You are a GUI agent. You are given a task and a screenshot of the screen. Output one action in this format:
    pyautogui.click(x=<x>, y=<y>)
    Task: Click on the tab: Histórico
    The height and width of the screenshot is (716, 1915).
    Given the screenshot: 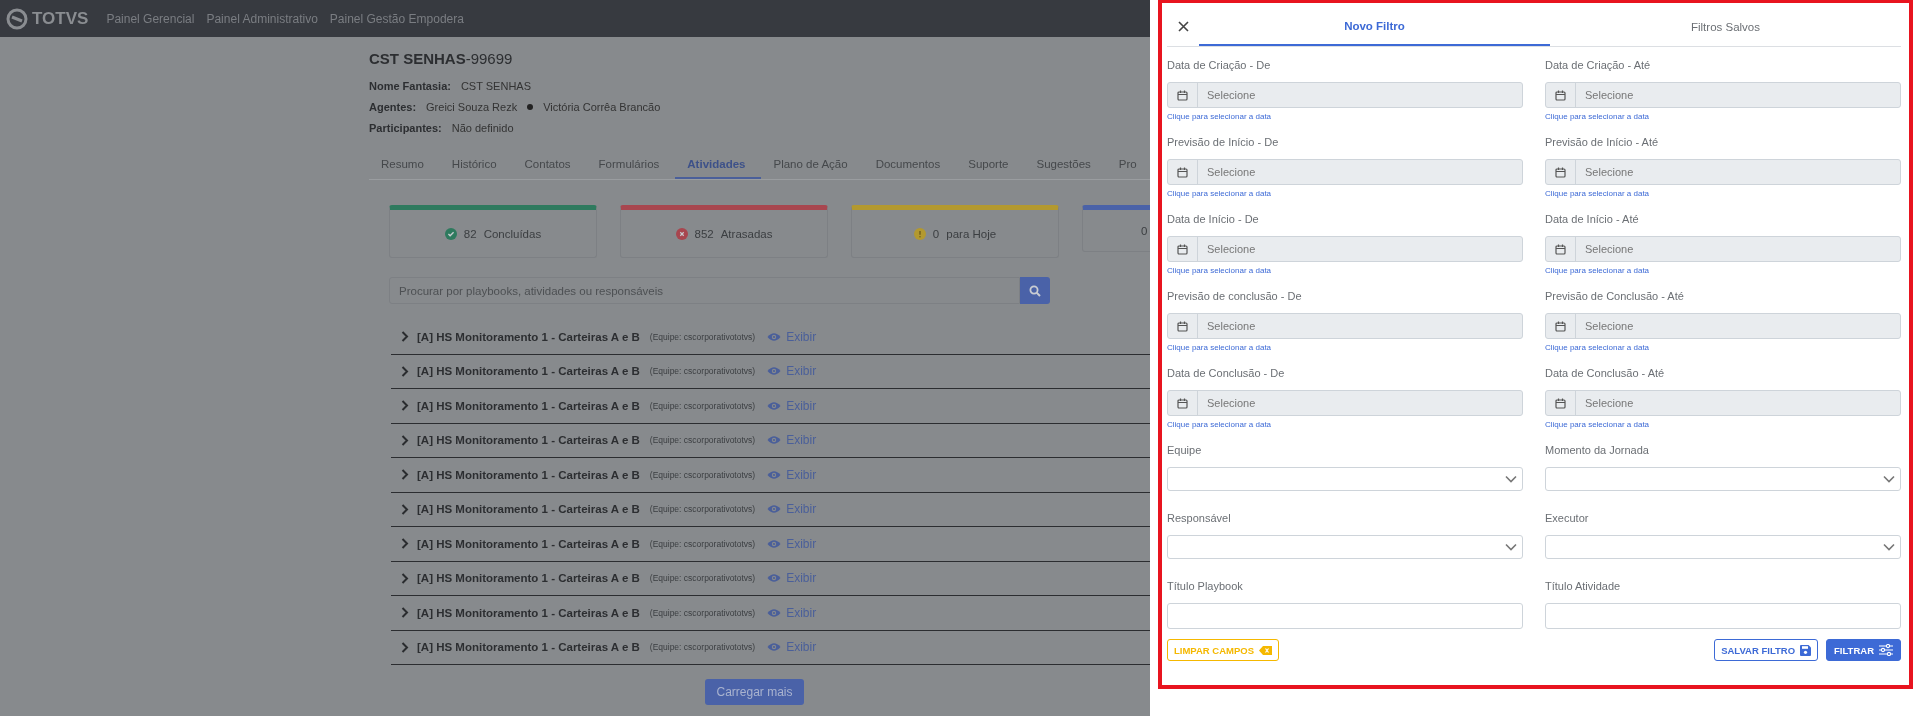 What is the action you would take?
    pyautogui.click(x=476, y=163)
    